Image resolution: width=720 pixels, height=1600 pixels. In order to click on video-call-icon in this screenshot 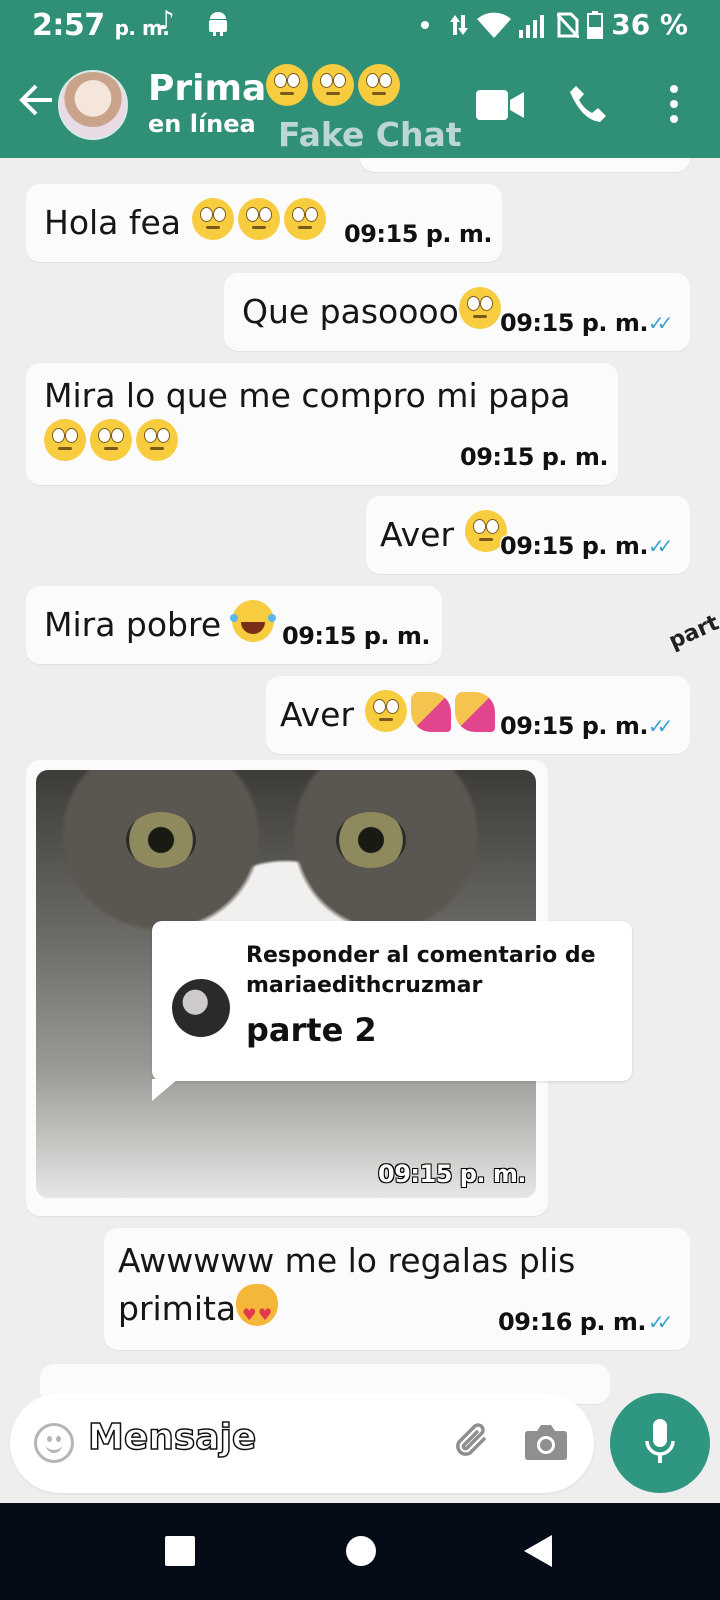, I will do `click(501, 105)`.